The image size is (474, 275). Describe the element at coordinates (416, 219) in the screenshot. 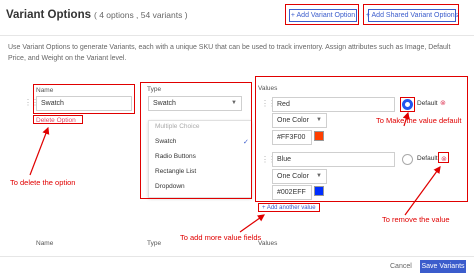

I see `annotation-remove-value: To remove the value` at that location.